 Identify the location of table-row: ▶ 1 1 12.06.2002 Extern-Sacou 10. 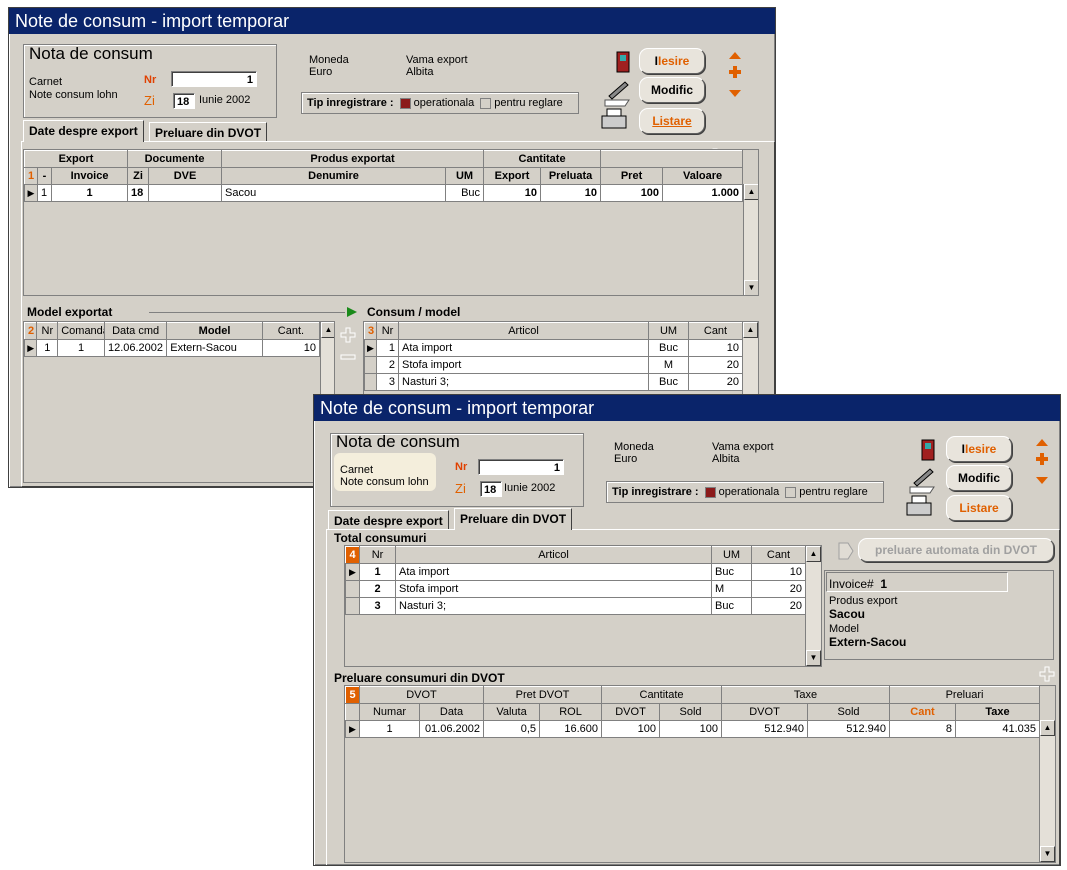
(172, 348).